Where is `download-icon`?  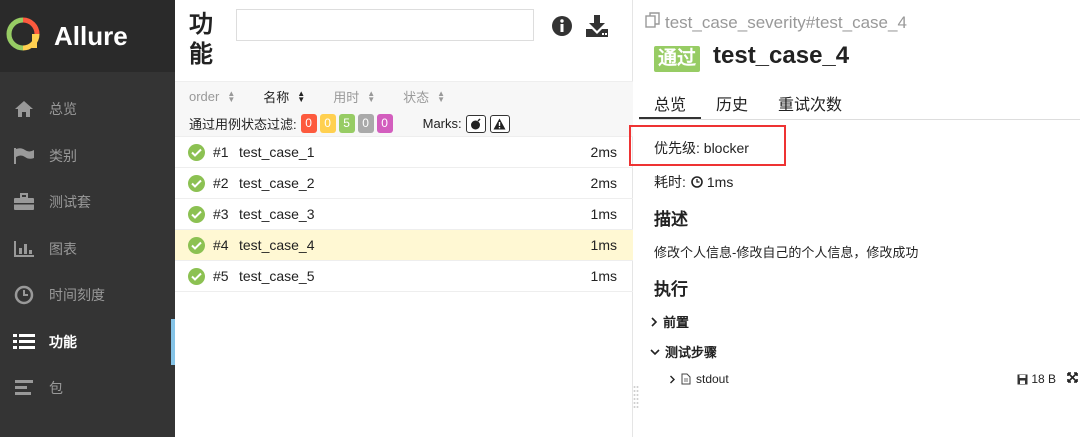 download-icon is located at coordinates (597, 28).